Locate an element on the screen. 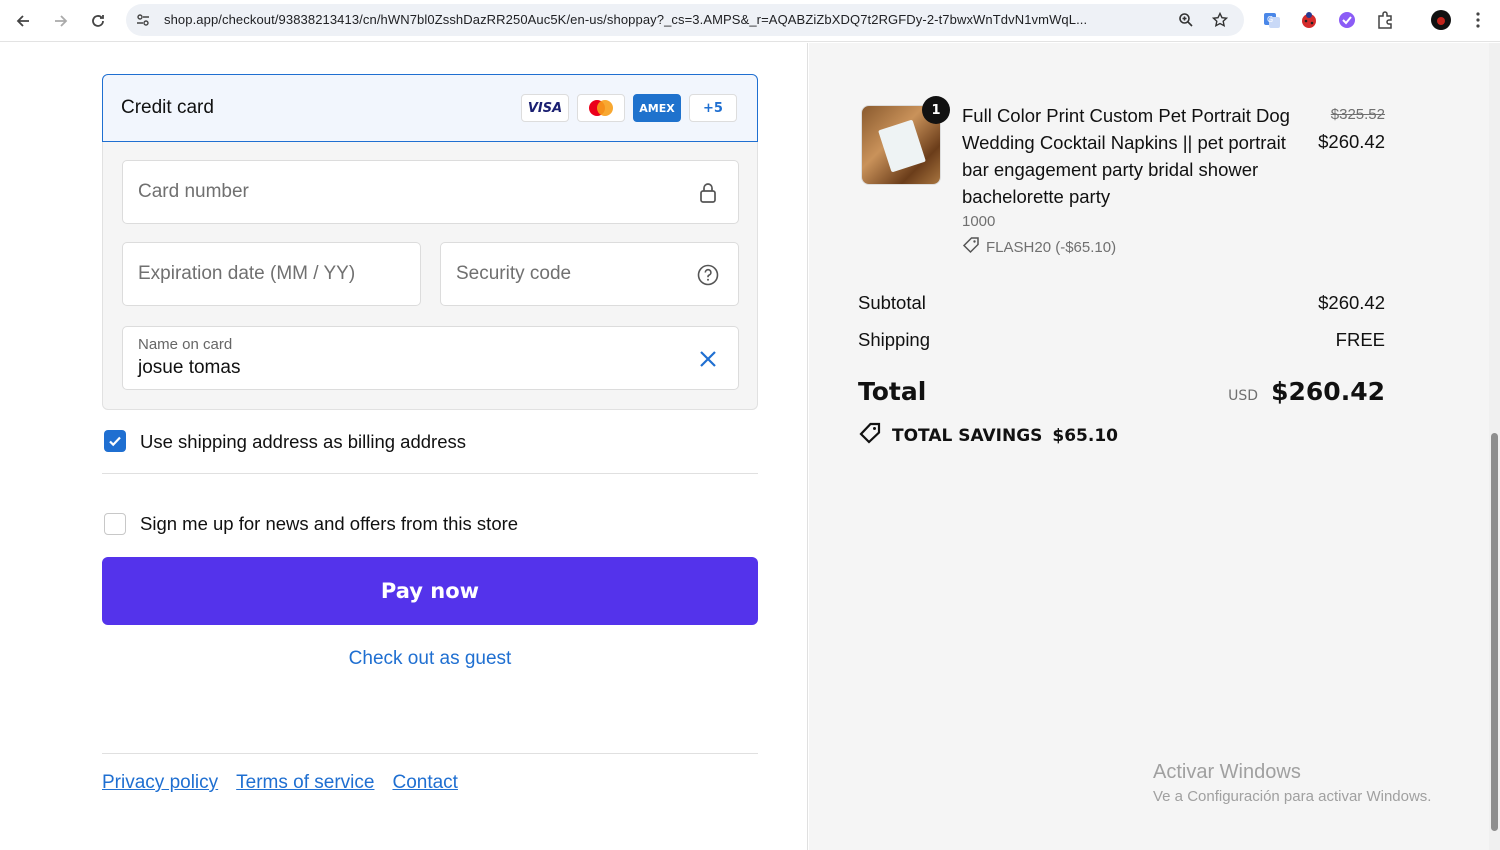  credit-card-method: Credit card VISA AMEX +5 is located at coordinates (430, 108).